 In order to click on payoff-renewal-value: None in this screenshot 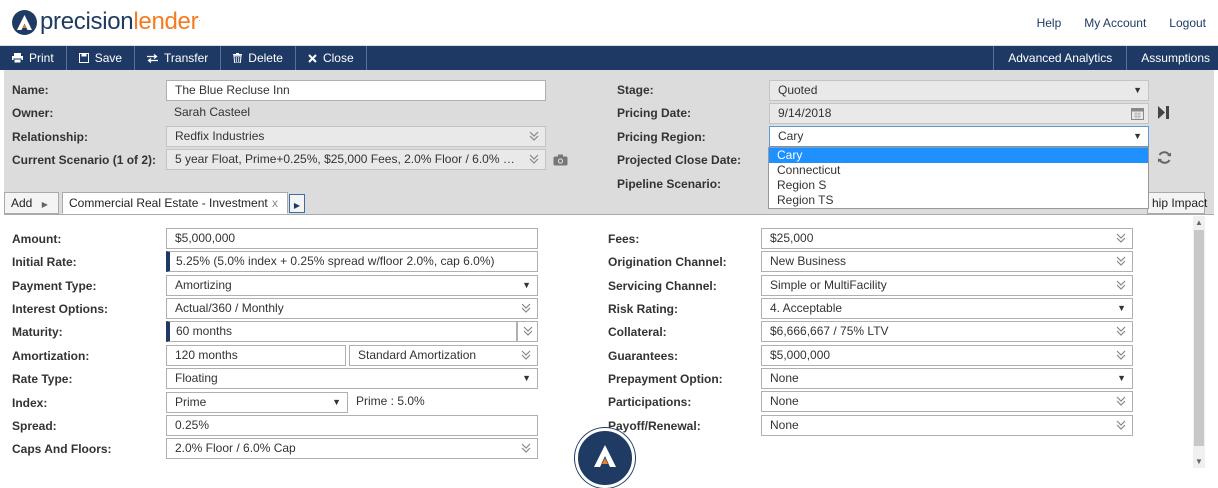, I will do `click(784, 425)`.